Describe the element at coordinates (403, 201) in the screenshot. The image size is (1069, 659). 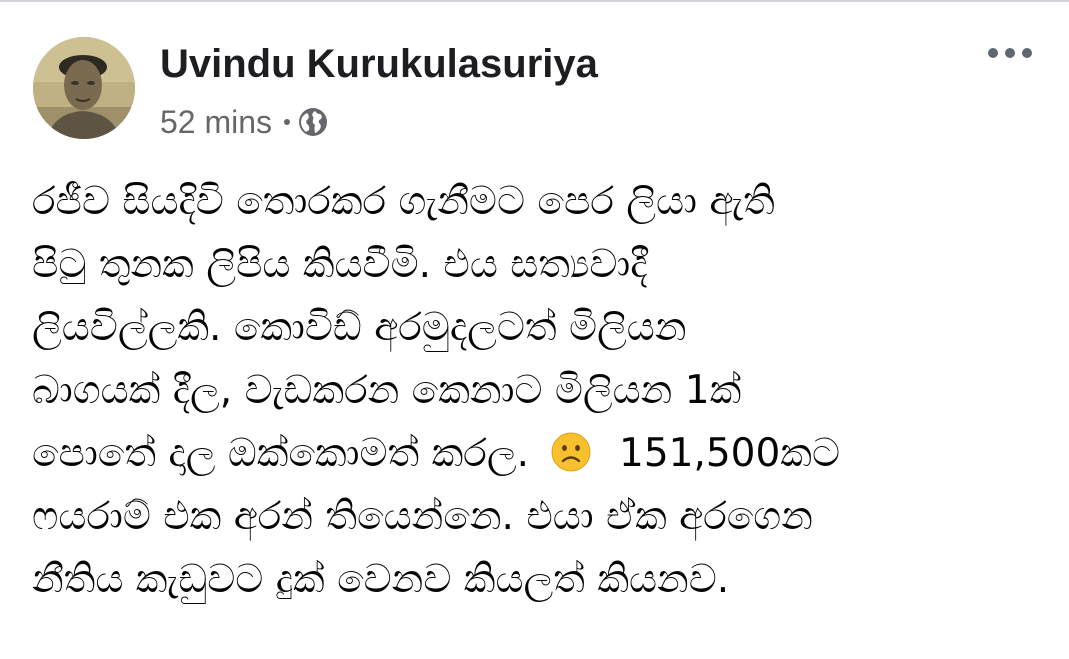
I see `post-line: රජීව සියදිවි තොරකර ගැනීමට පෙර ලියා ඇති` at that location.